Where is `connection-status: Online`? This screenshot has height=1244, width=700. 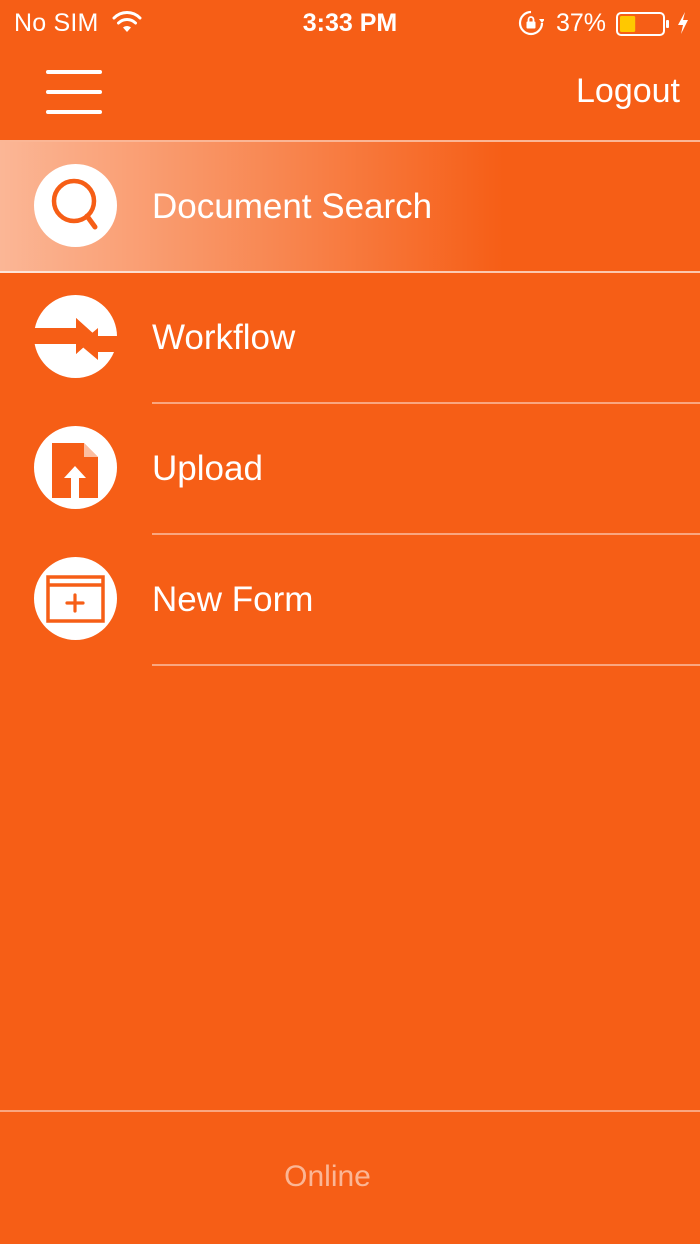
connection-status: Online is located at coordinates (327, 1176).